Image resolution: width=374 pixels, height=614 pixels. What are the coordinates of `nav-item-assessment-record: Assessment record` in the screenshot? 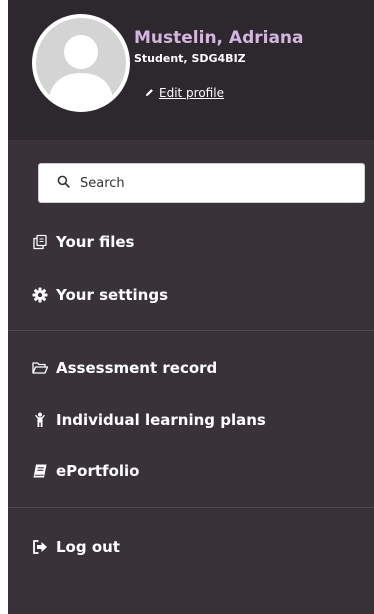 It's located at (124, 368).